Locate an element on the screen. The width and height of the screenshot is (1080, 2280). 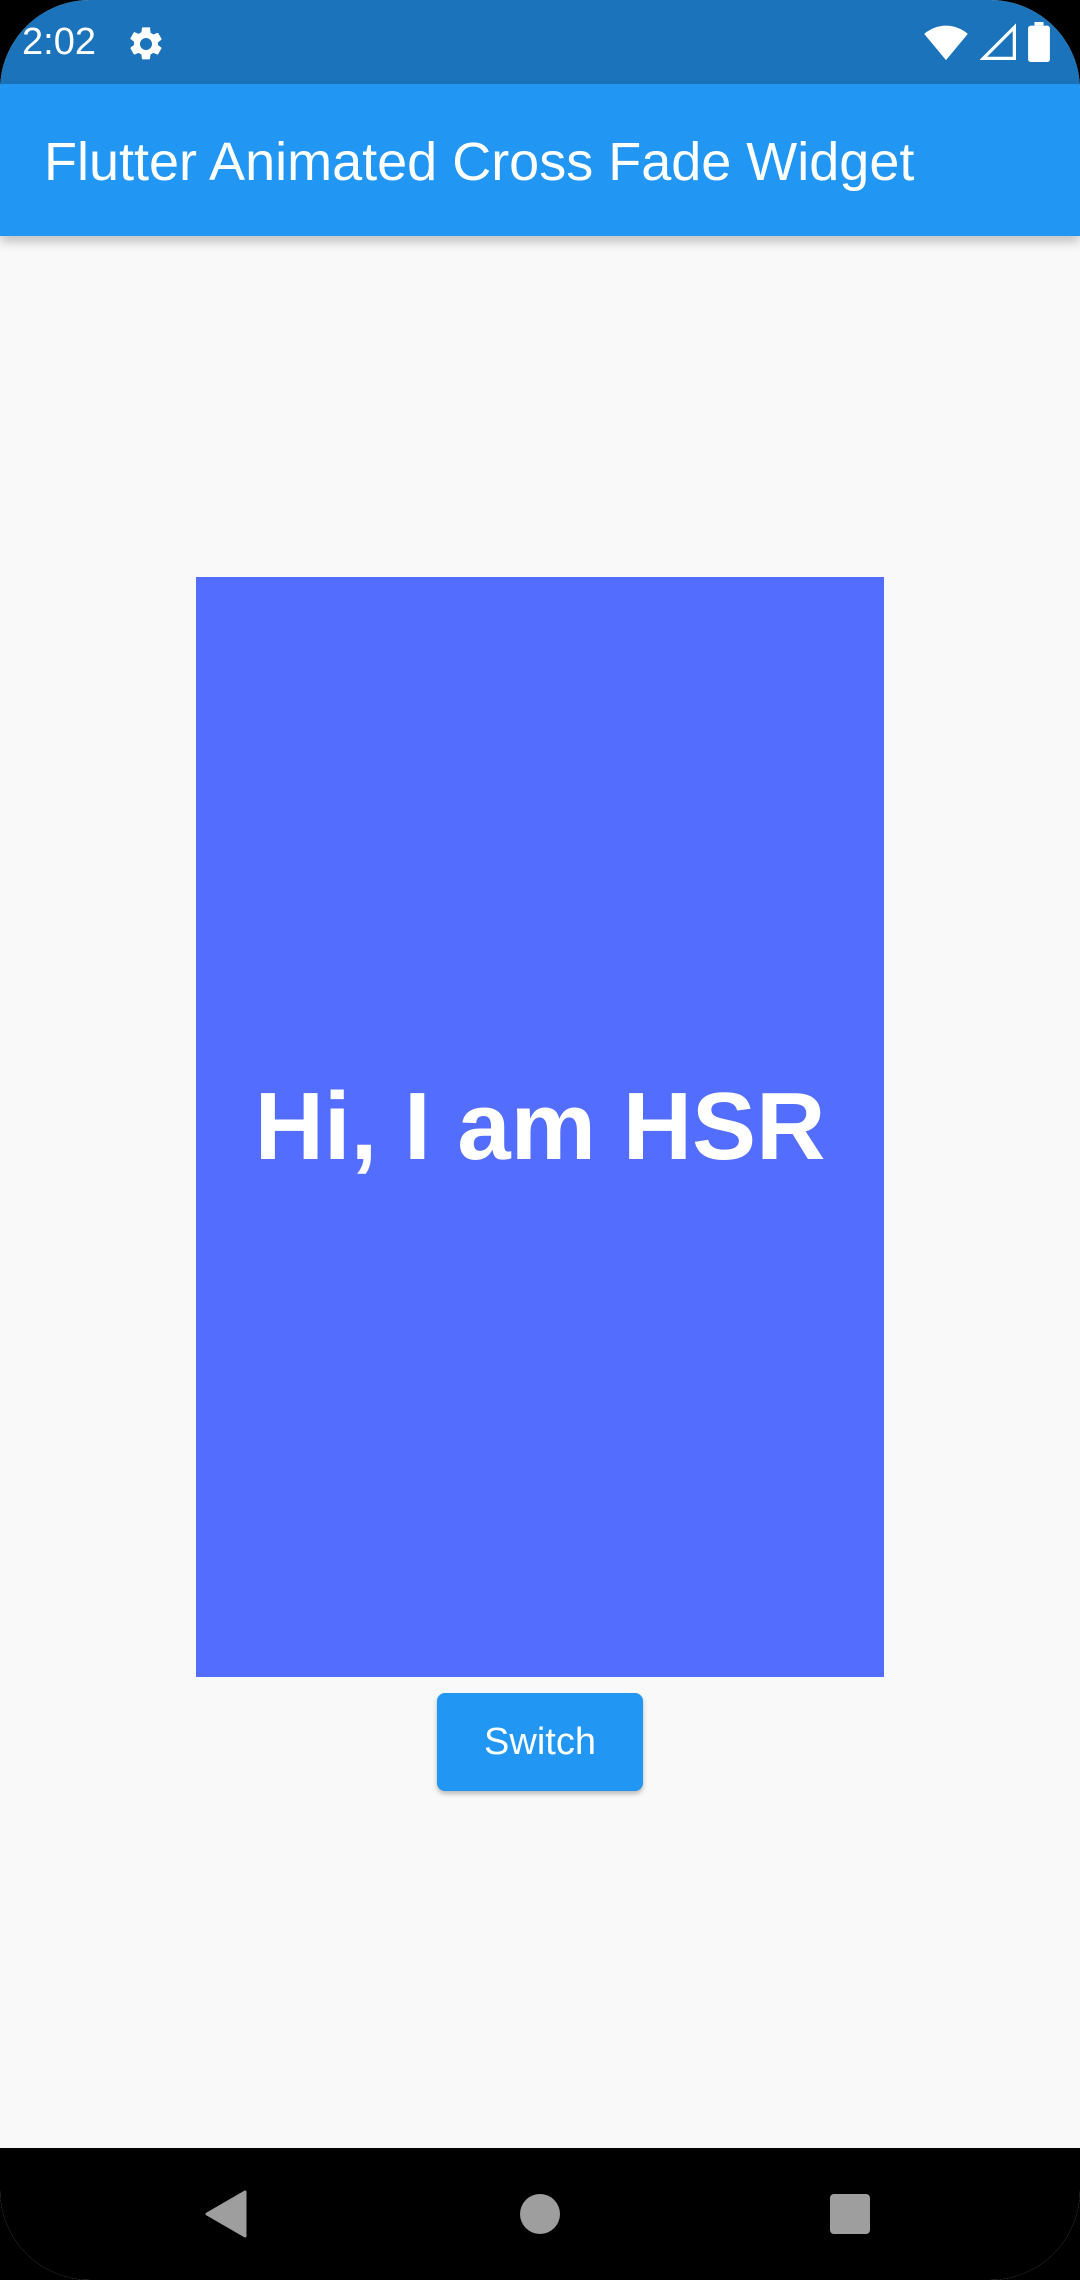
wifi-icon is located at coordinates (946, 44).